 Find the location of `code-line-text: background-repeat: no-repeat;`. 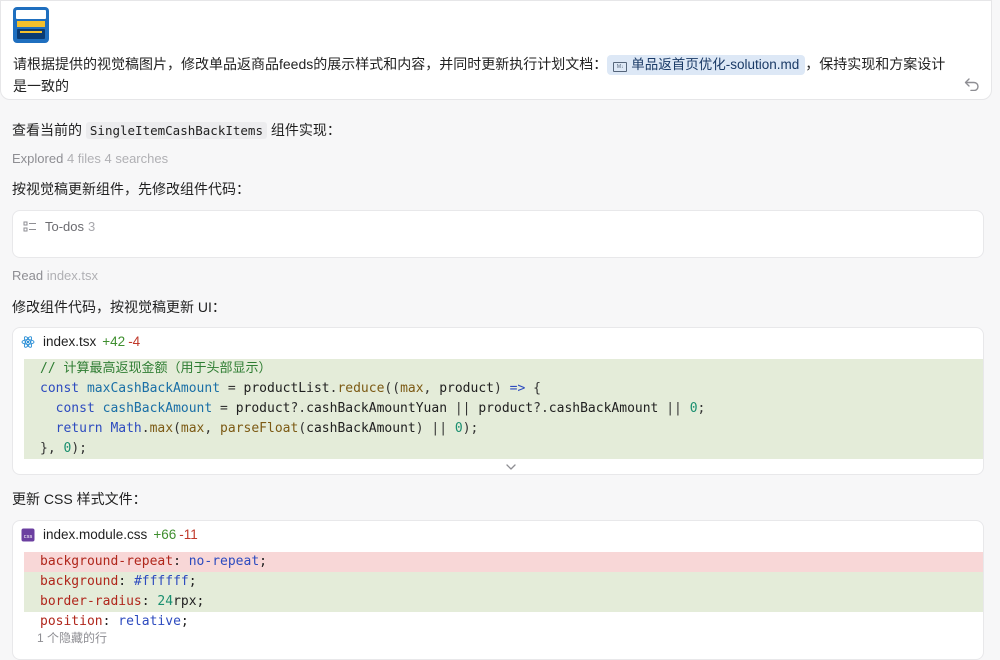

code-line-text: background-repeat: no-repeat; is located at coordinates (153, 561).